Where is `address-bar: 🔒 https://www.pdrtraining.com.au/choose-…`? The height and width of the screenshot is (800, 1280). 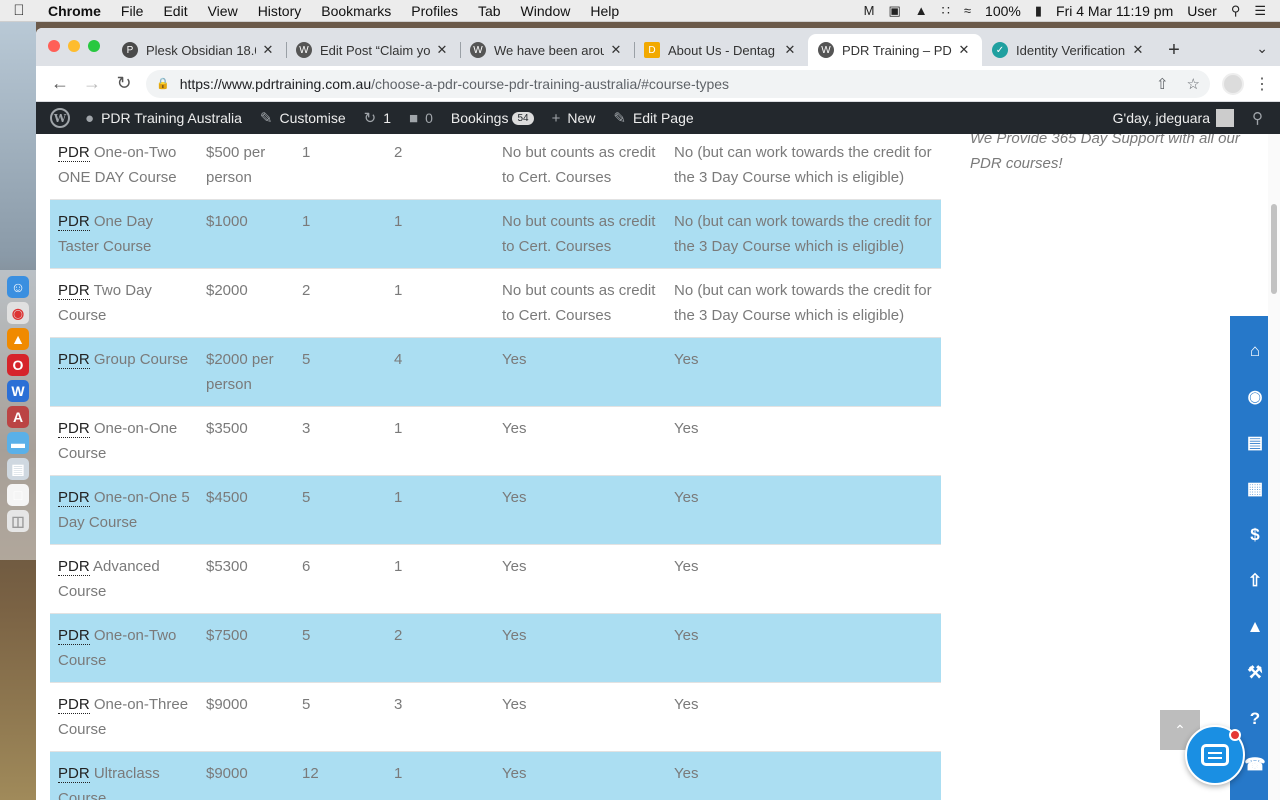
address-bar: 🔒 https://www.pdrtraining.com.au/choose-… is located at coordinates (678, 83).